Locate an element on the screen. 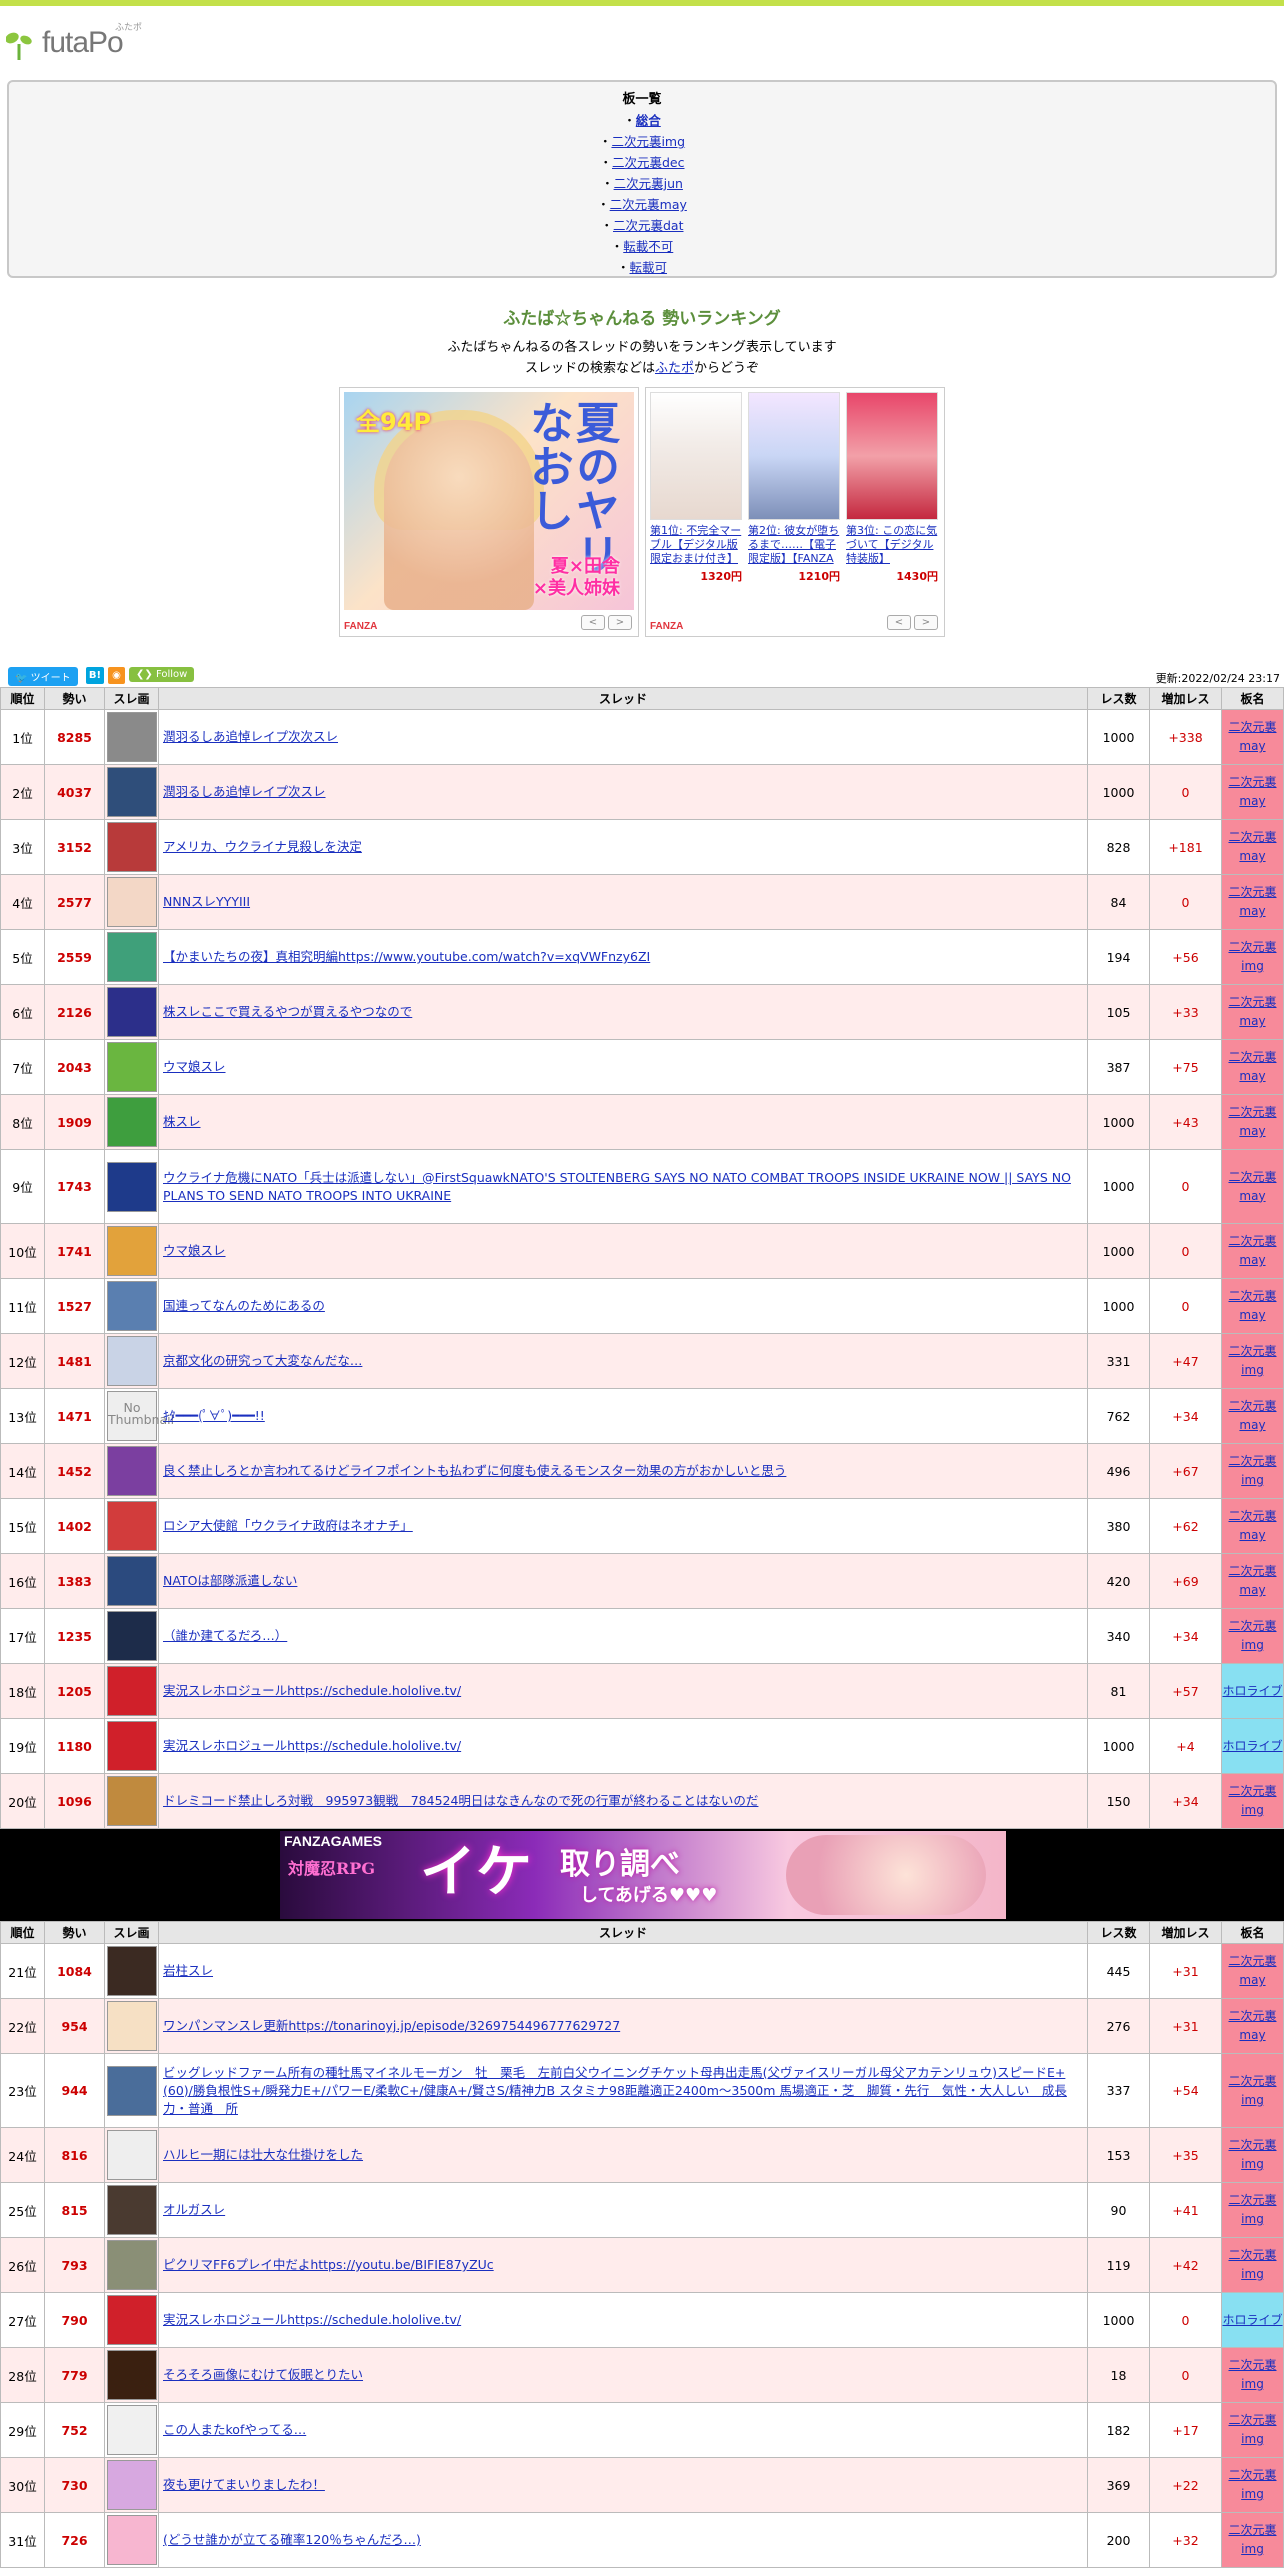 This screenshot has height=2568, width=1284. thread-link: NATOは部隊派遣しない is located at coordinates (230, 1580).